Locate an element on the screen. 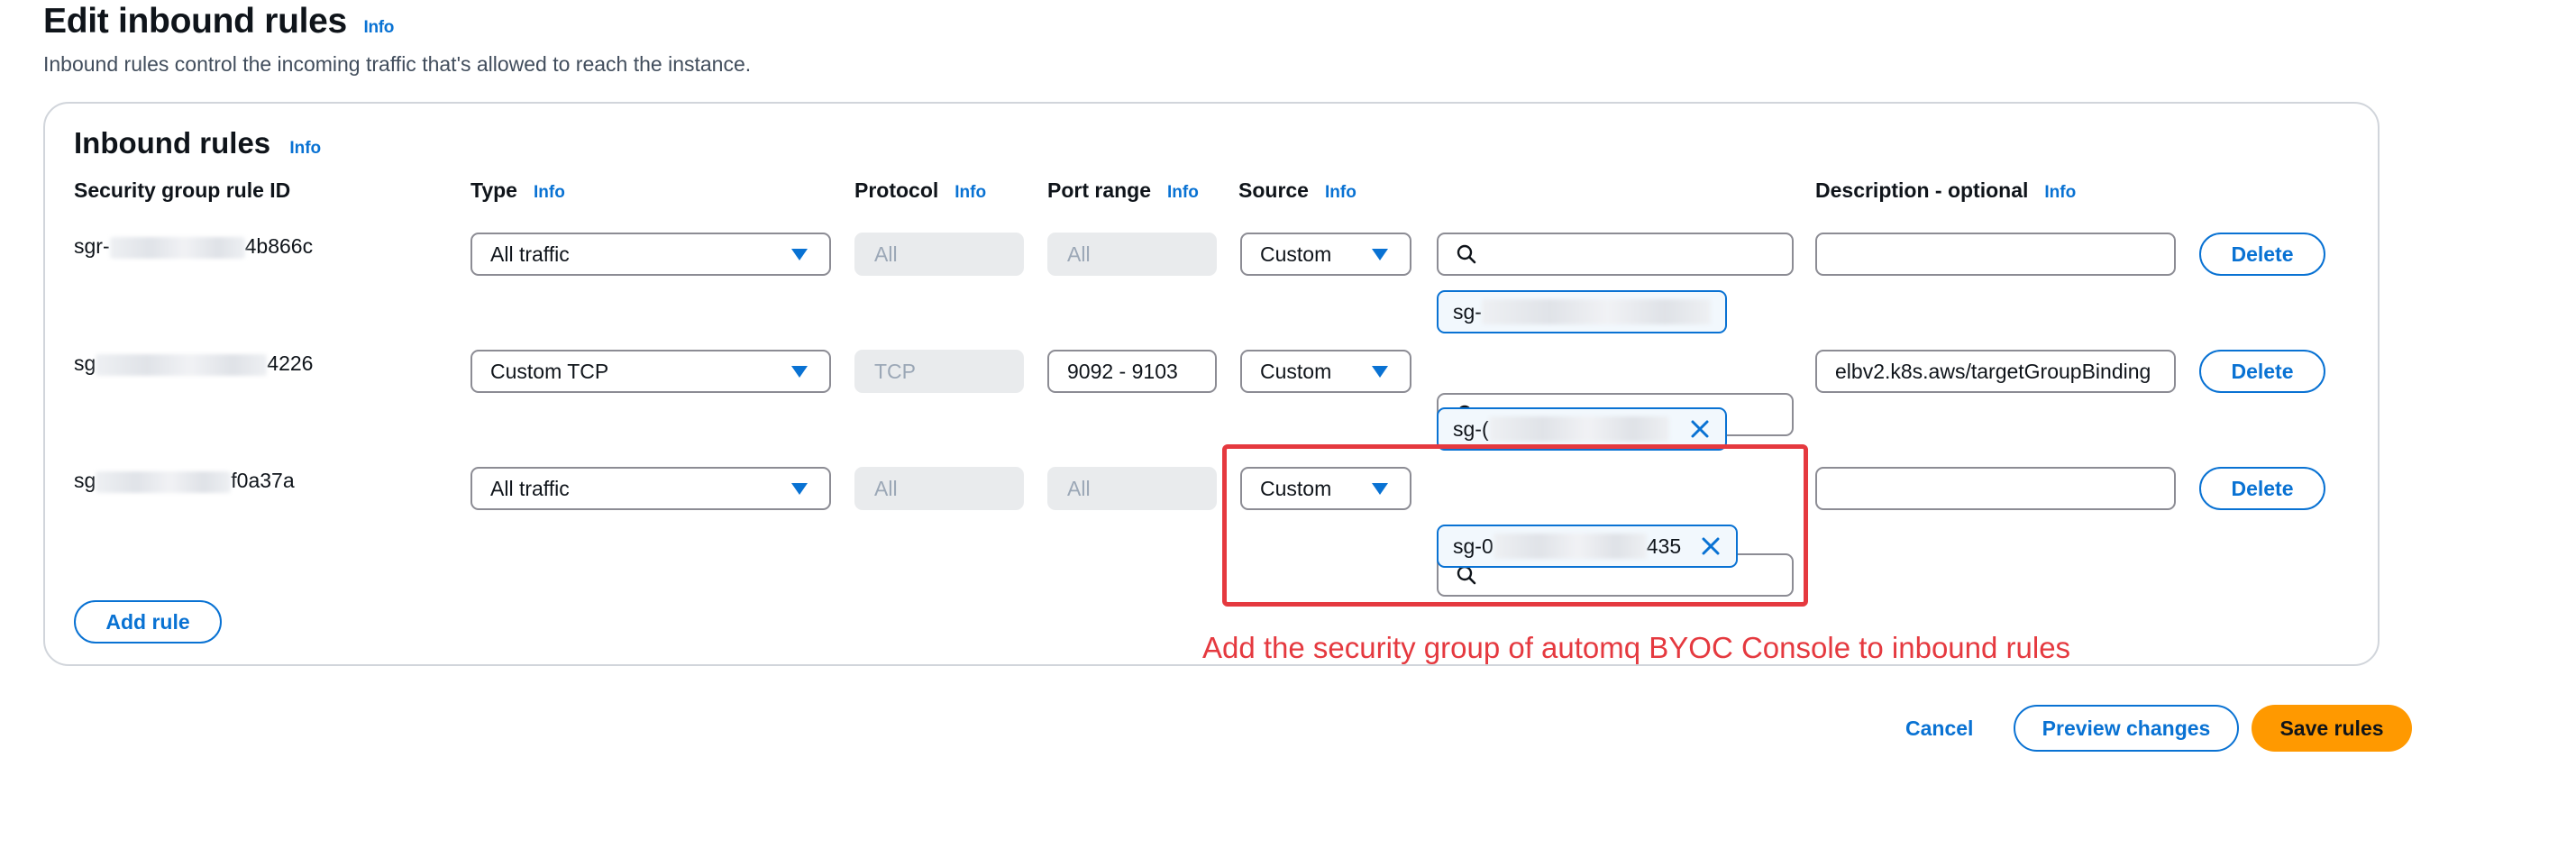  type-select-value: Custom TCP is located at coordinates (549, 371).